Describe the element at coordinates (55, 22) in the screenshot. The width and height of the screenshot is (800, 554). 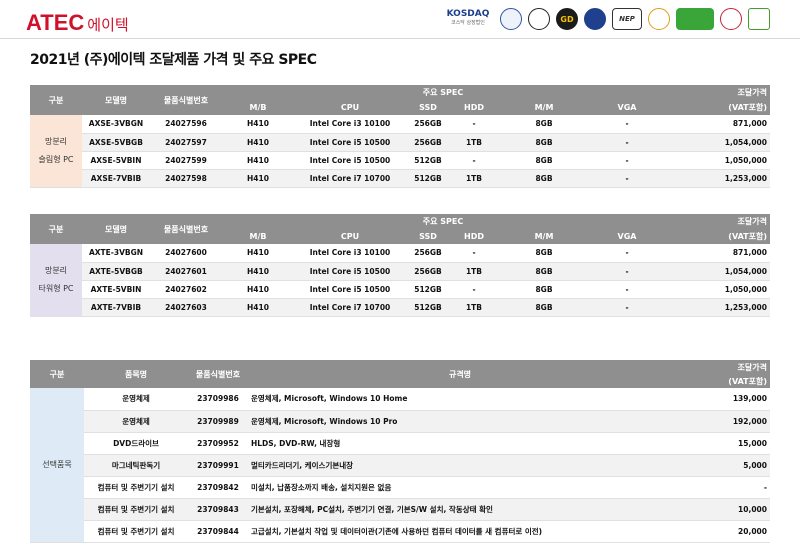
I see `logo-mark: ATEC` at that location.